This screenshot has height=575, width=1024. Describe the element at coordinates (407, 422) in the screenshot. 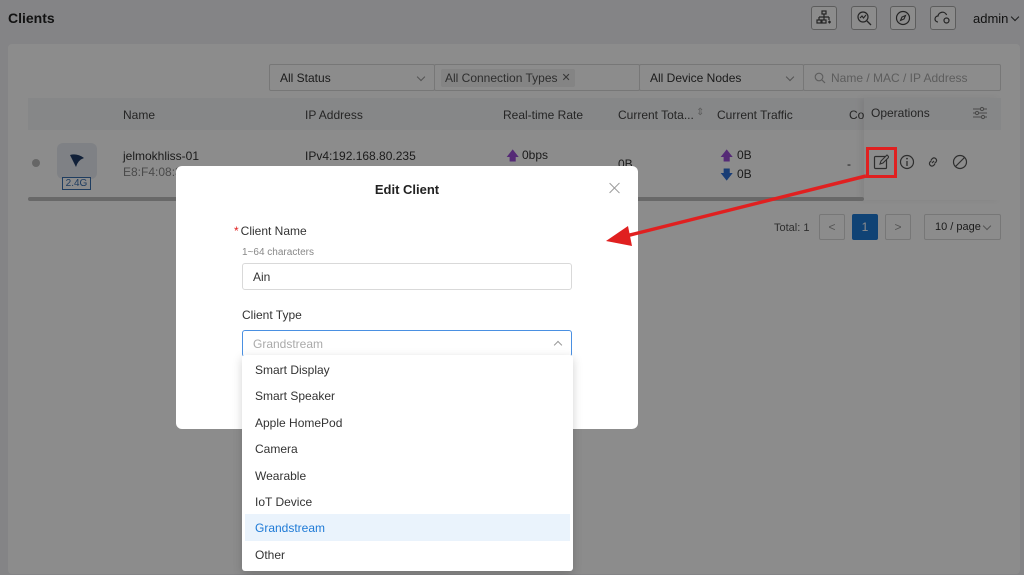

I see `option-apple-homepod: Apple HomePod` at that location.